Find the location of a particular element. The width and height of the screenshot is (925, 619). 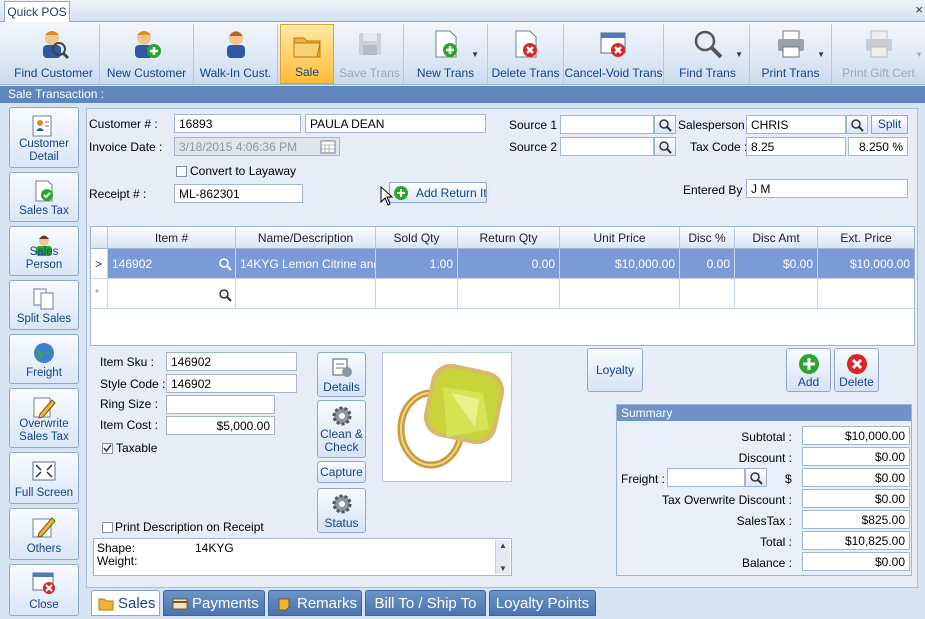

find-trans-button: Find Trans ▼ is located at coordinates (708, 54).